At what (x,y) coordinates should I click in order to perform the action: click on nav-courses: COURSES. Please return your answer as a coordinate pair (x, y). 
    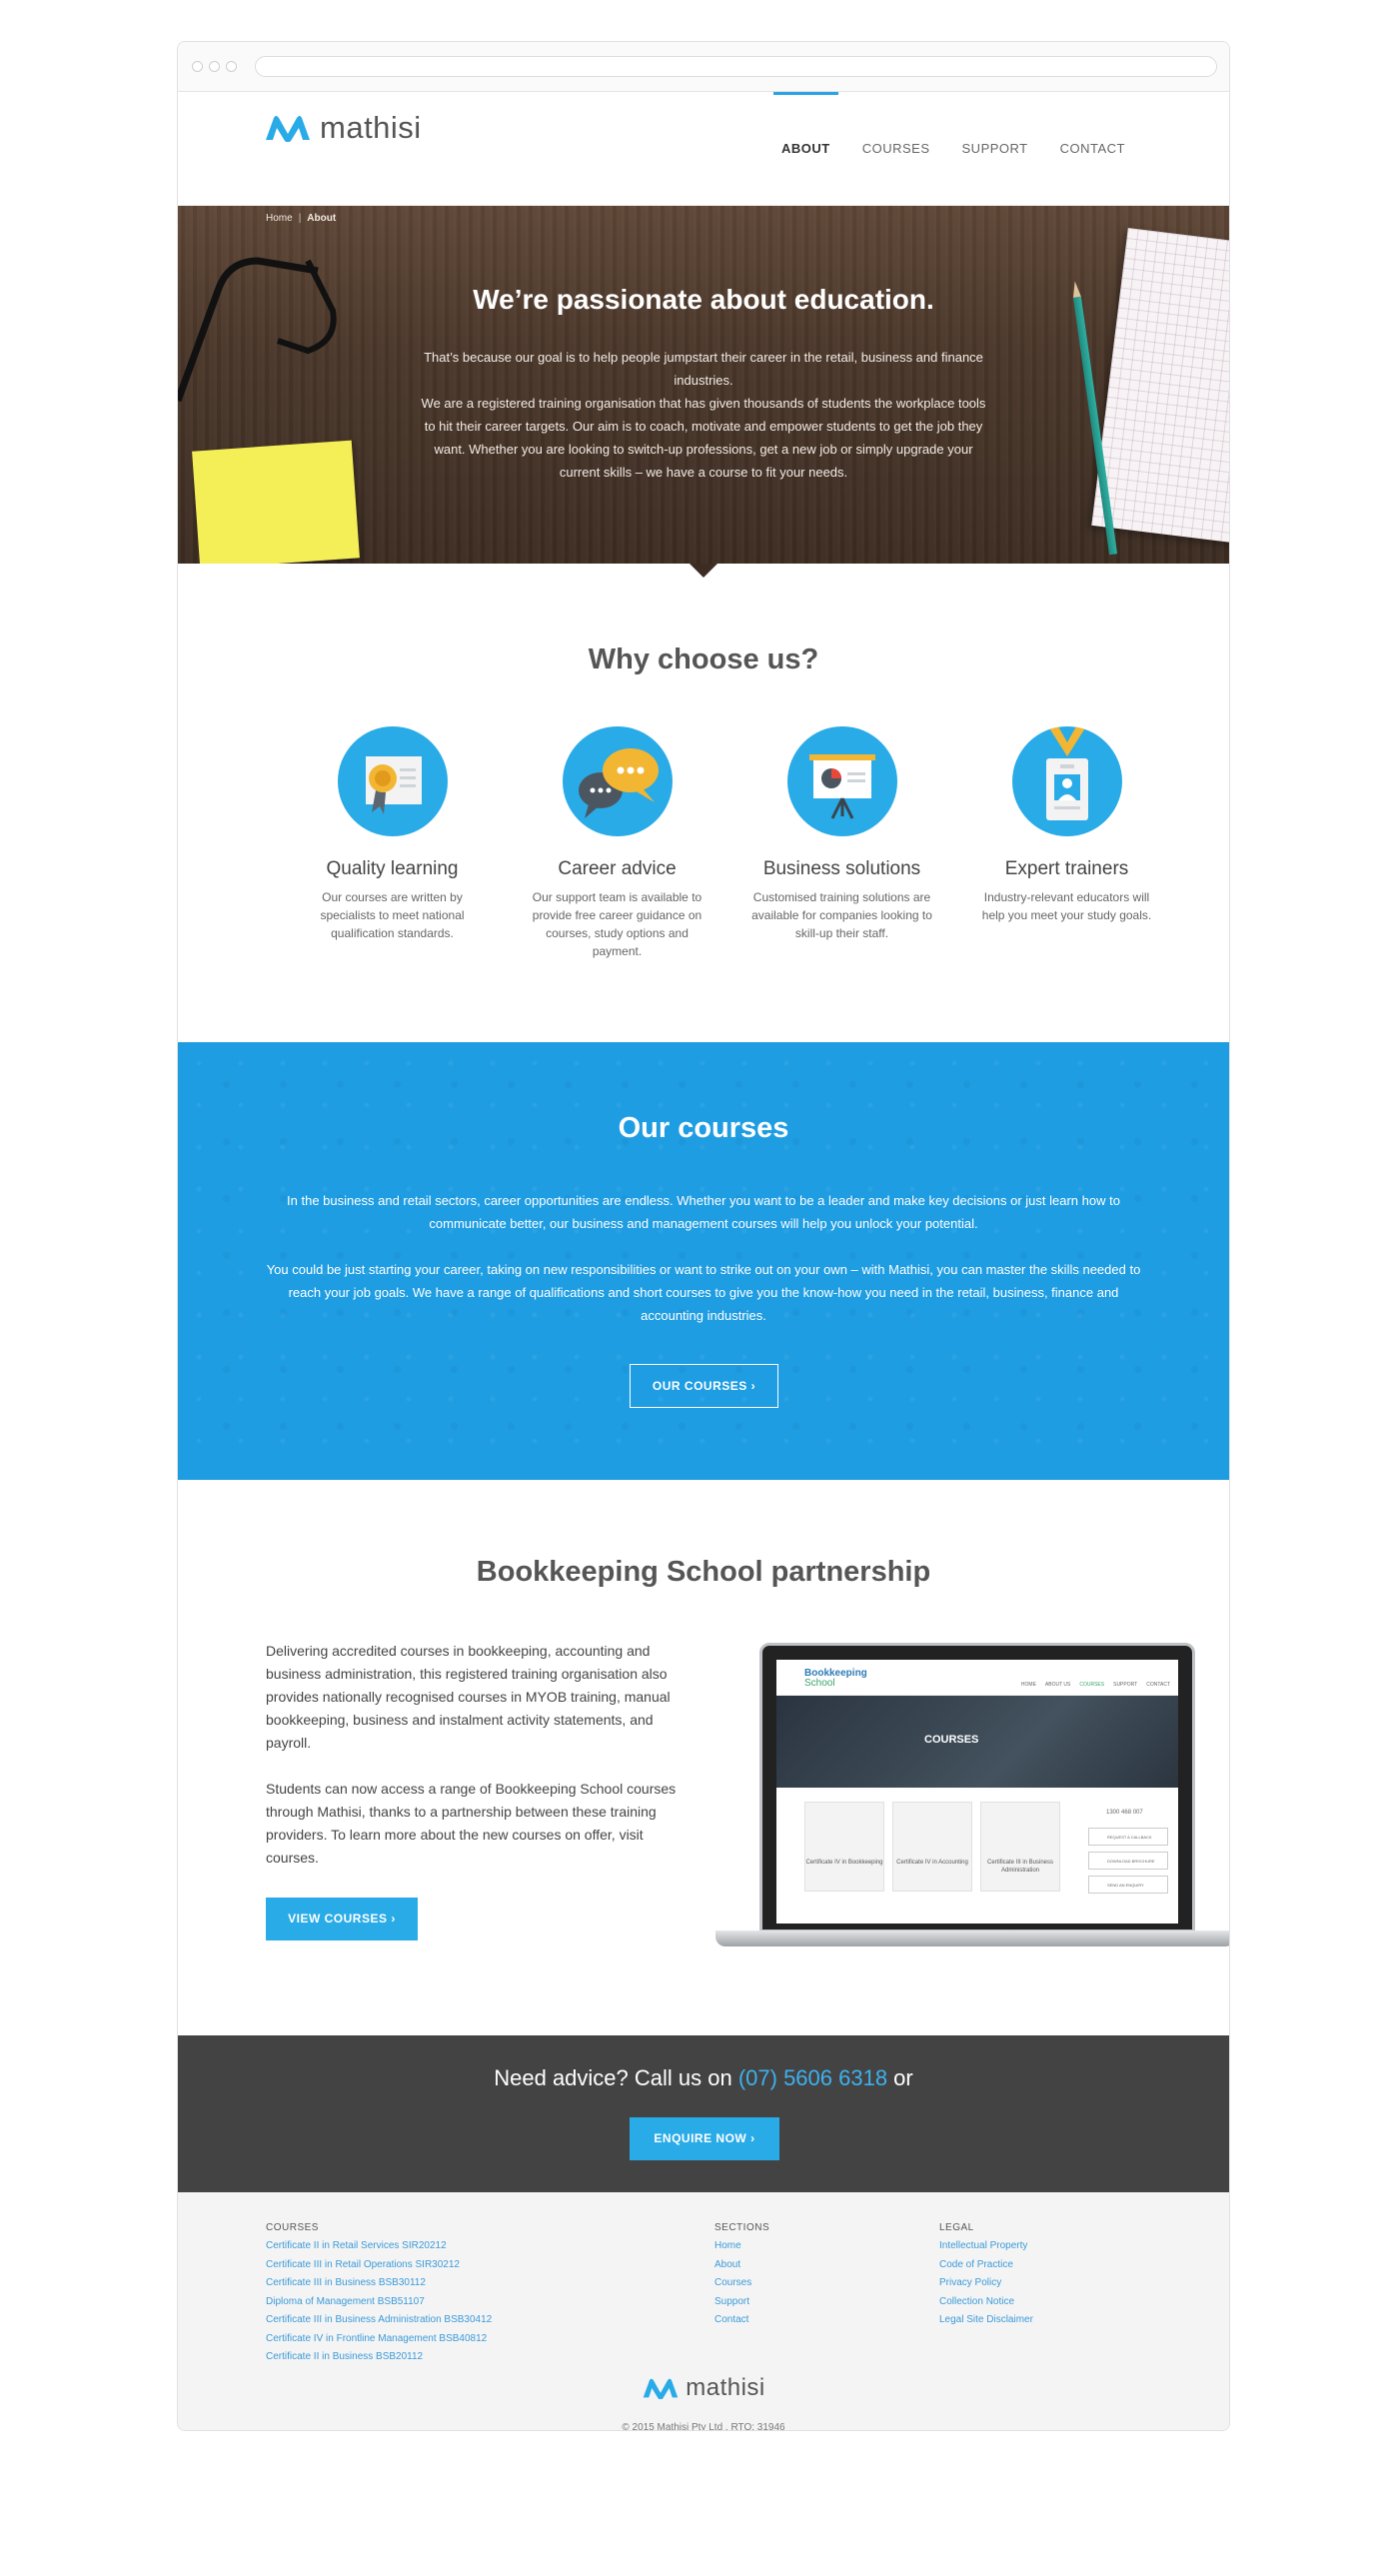
    Looking at the image, I should click on (896, 149).